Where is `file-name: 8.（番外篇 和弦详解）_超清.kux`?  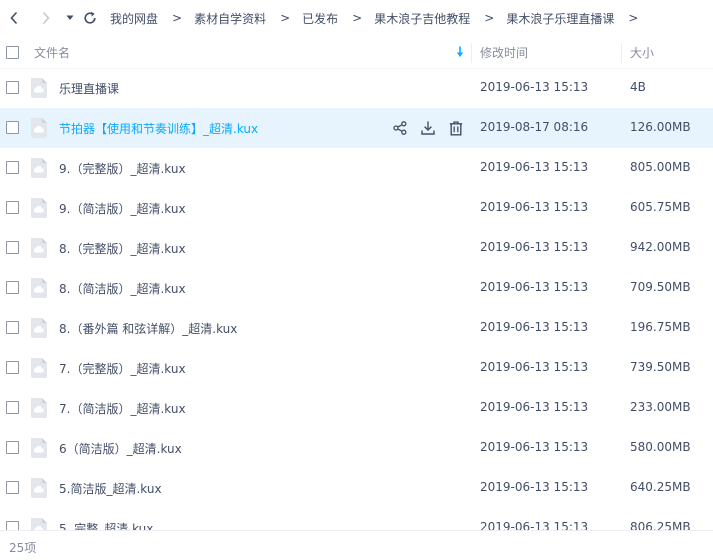
file-name: 8.（番外篇 和弦详解）_超清.kux is located at coordinates (148, 328).